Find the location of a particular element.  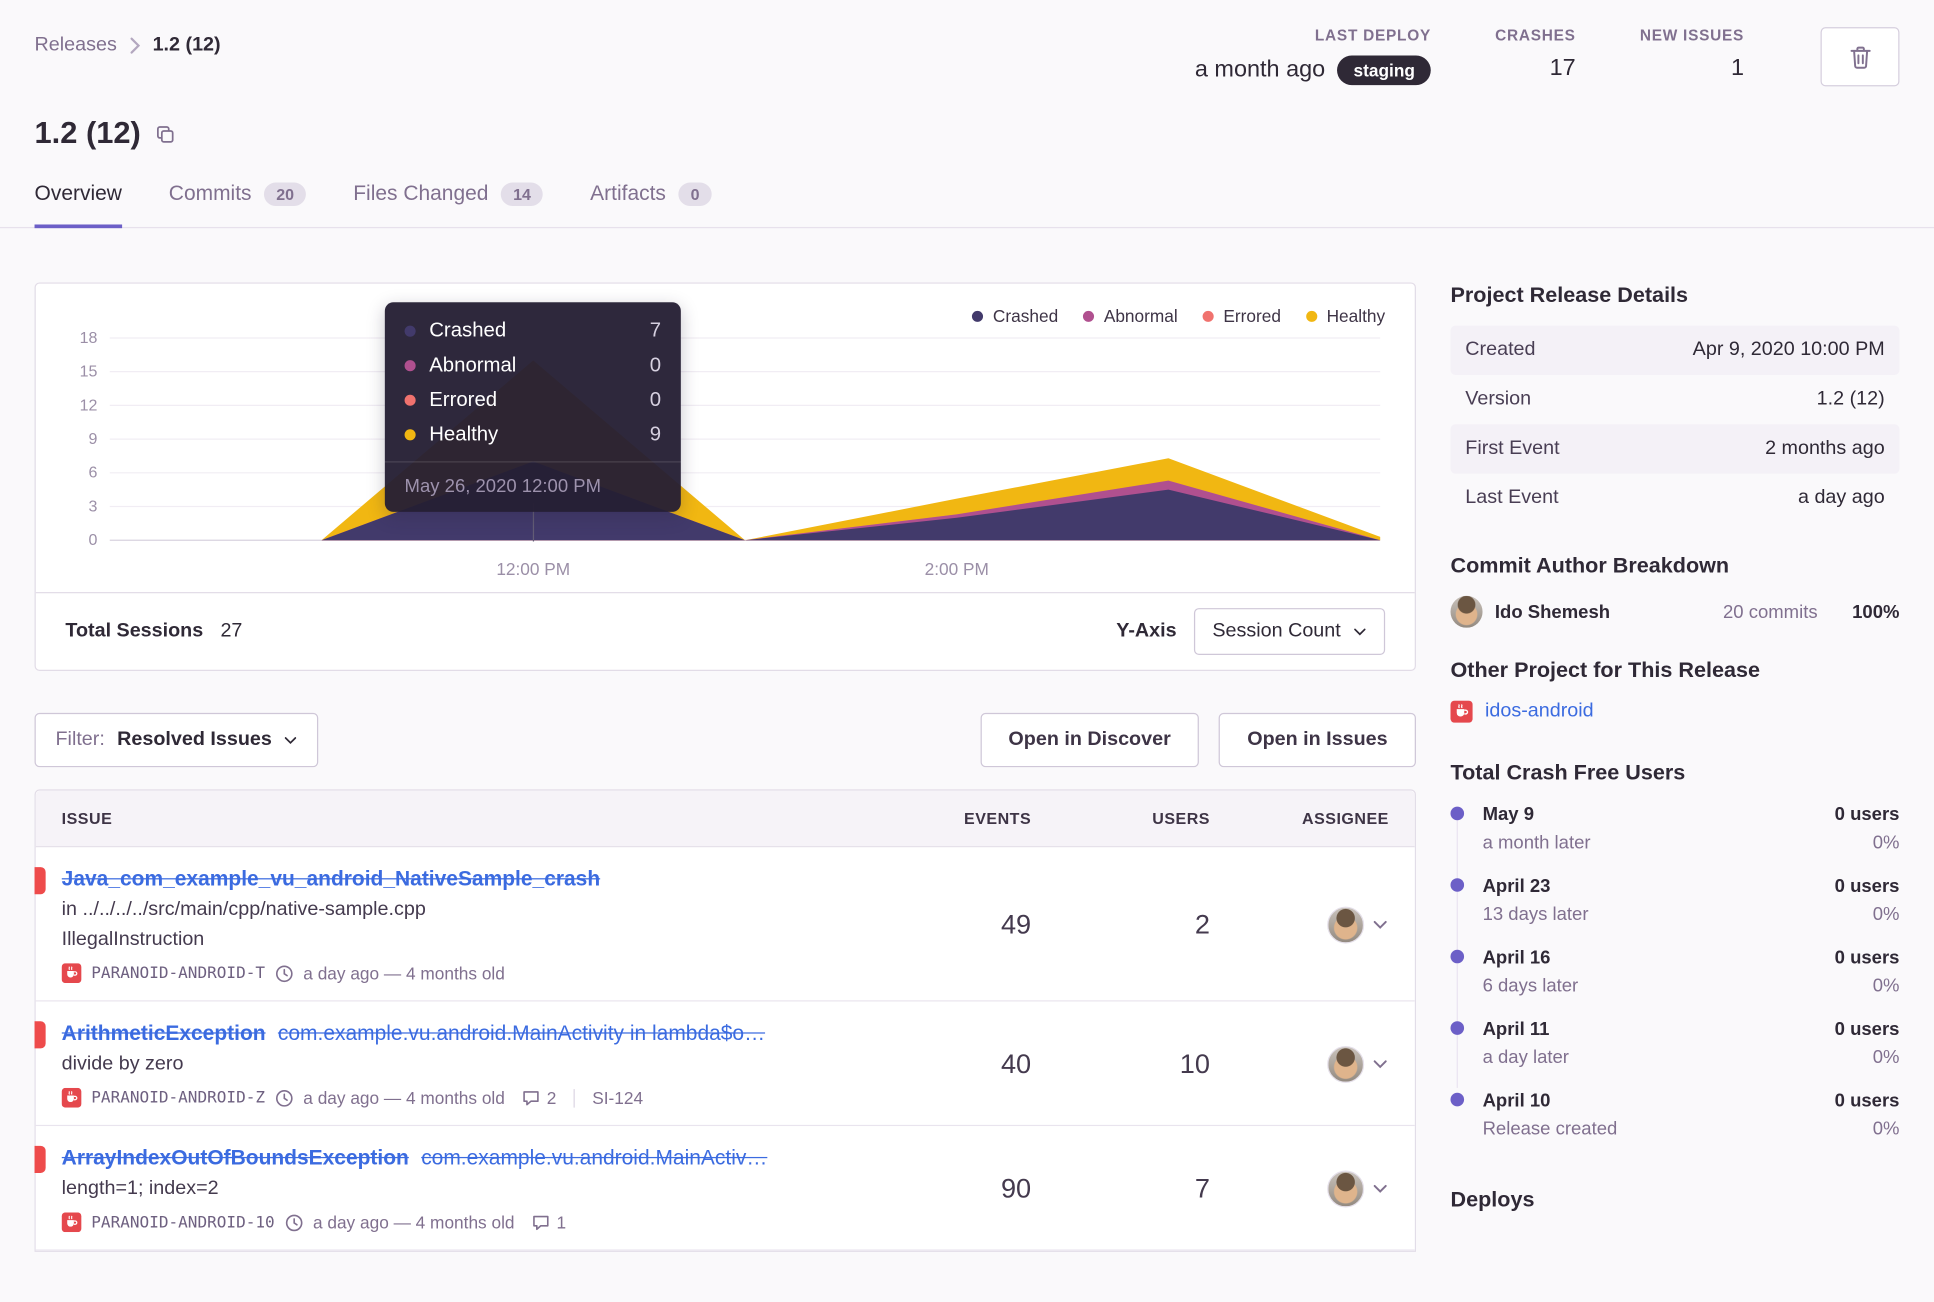

open-in-discover-button: Open in Discover is located at coordinates (1090, 740).